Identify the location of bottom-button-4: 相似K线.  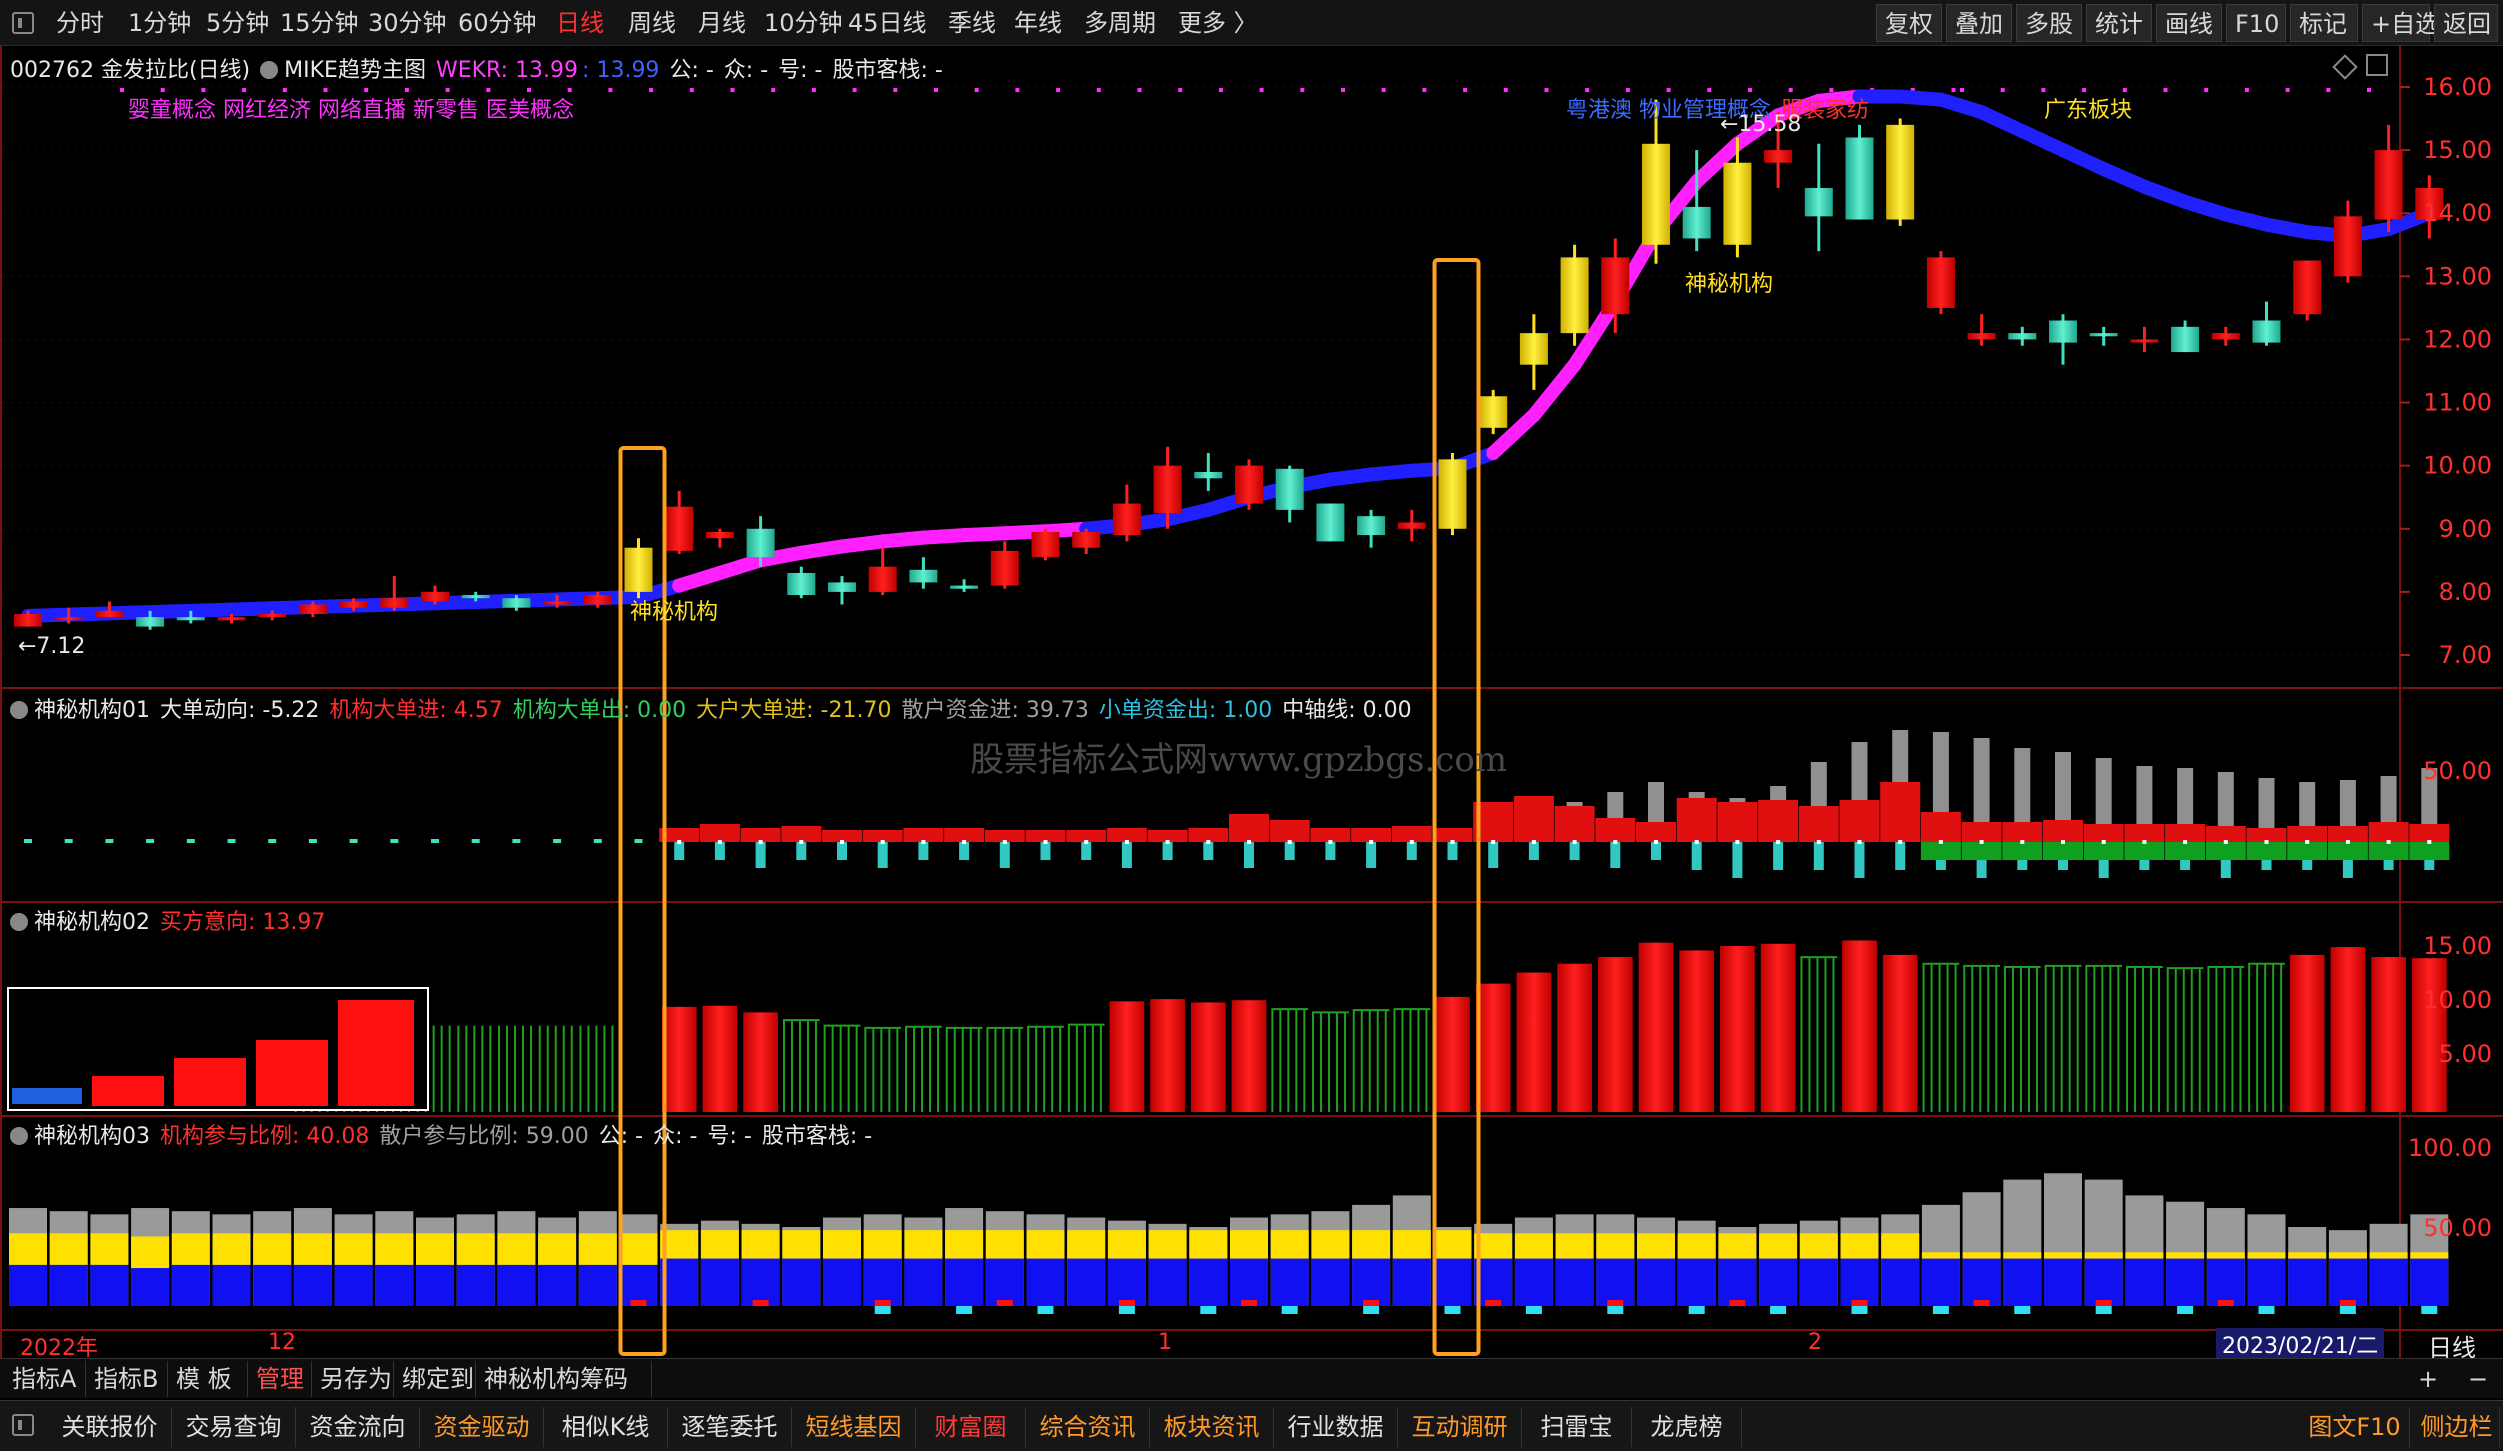
(606, 1427).